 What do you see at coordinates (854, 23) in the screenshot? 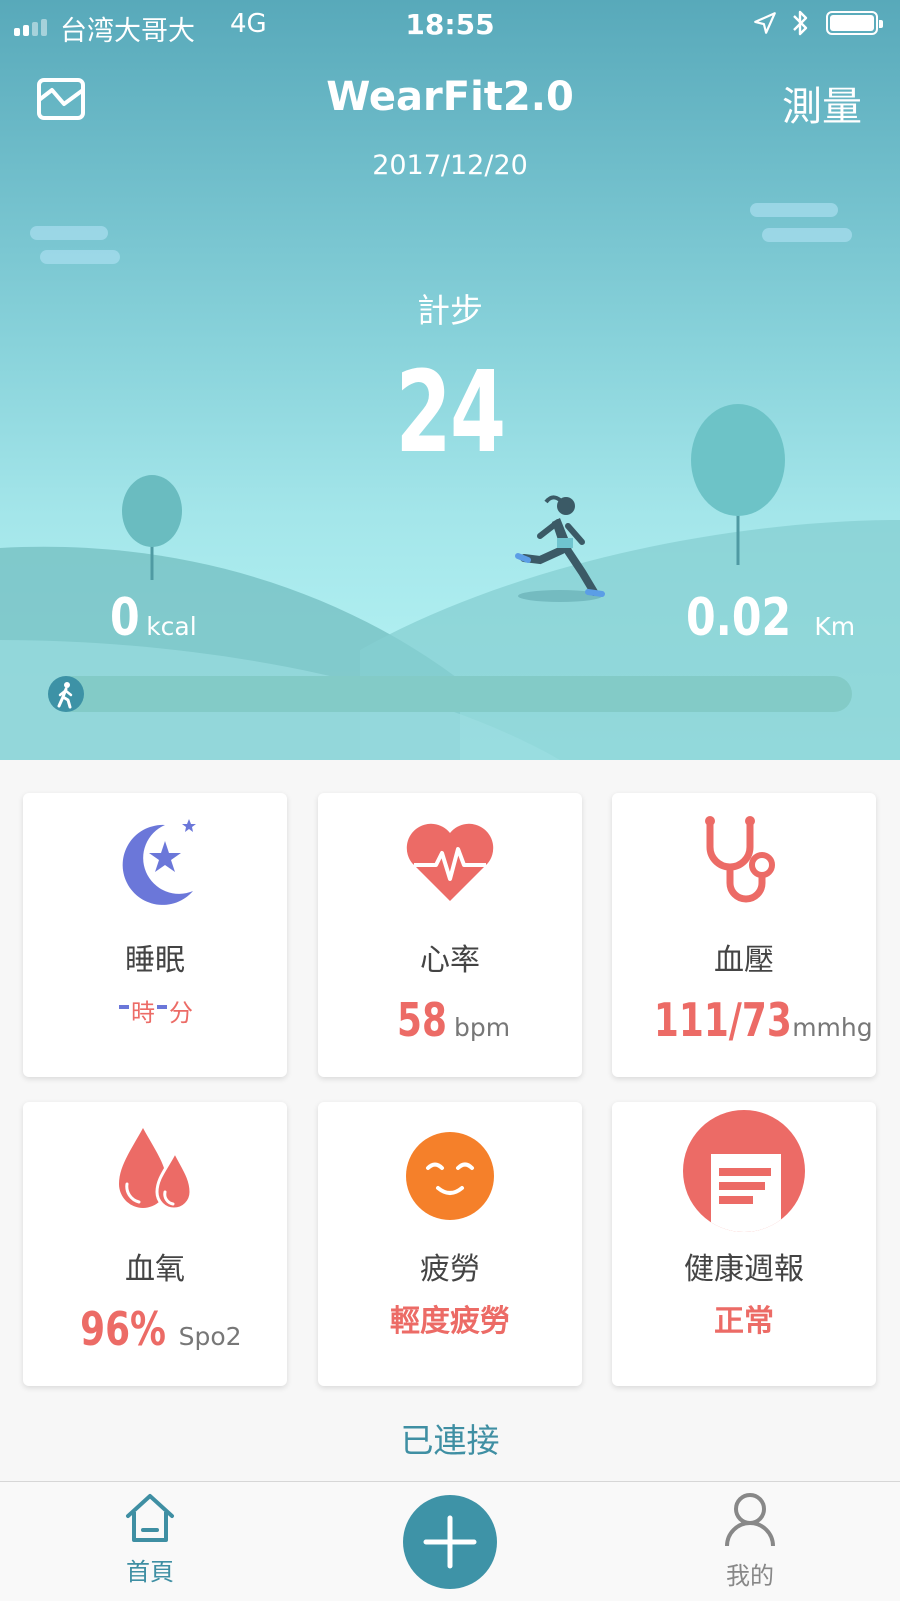
I see `battery-icon` at bounding box center [854, 23].